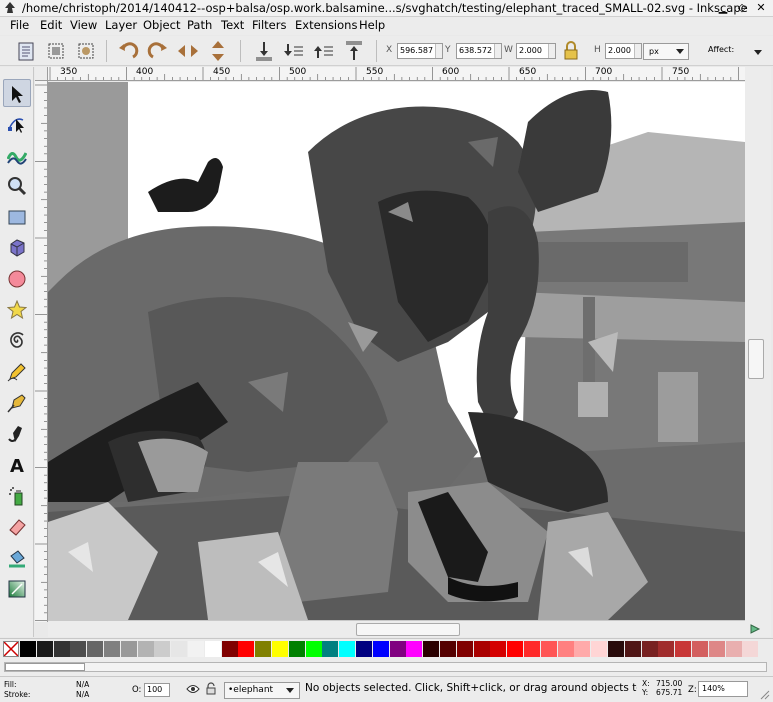 The height and width of the screenshot is (702, 773). I want to click on select-all-layers-icon, so click(56, 51).